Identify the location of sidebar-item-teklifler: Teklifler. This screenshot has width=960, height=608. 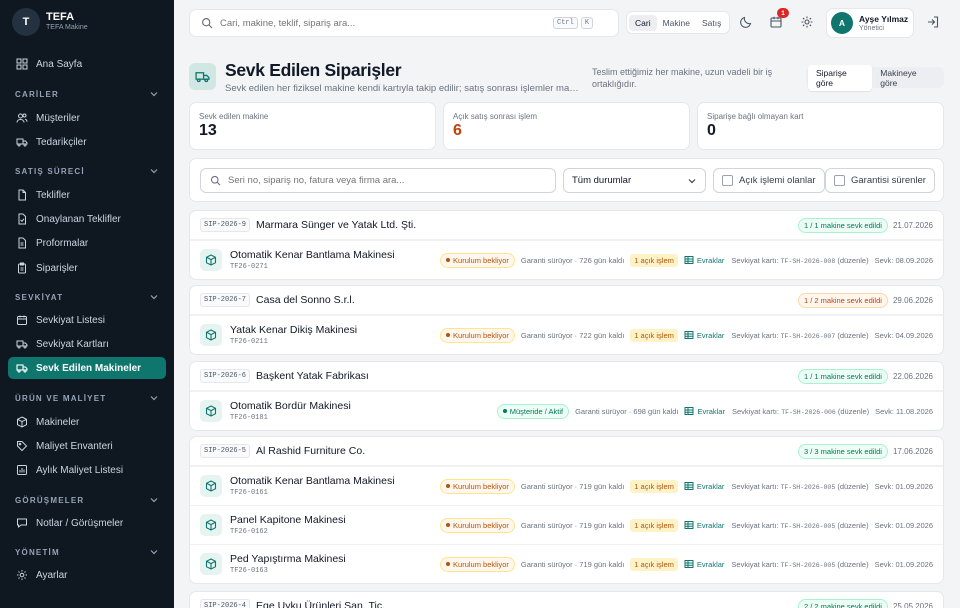
(87, 195).